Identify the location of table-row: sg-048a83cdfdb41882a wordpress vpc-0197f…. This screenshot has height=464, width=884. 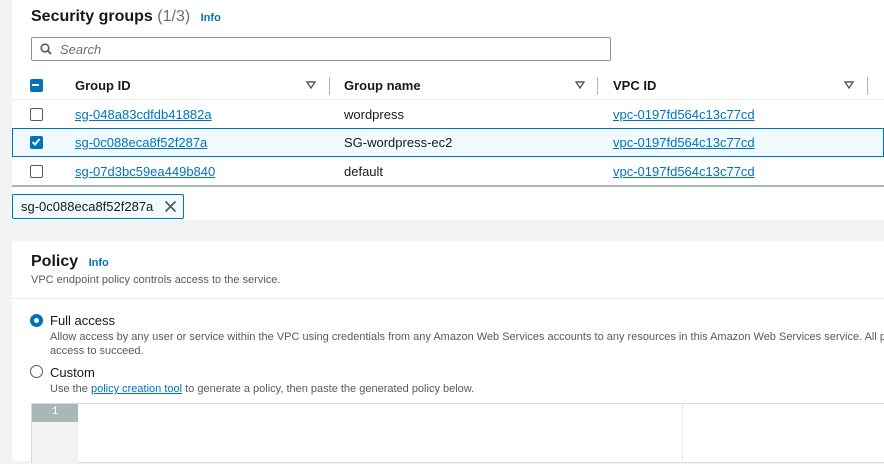
(448, 114).